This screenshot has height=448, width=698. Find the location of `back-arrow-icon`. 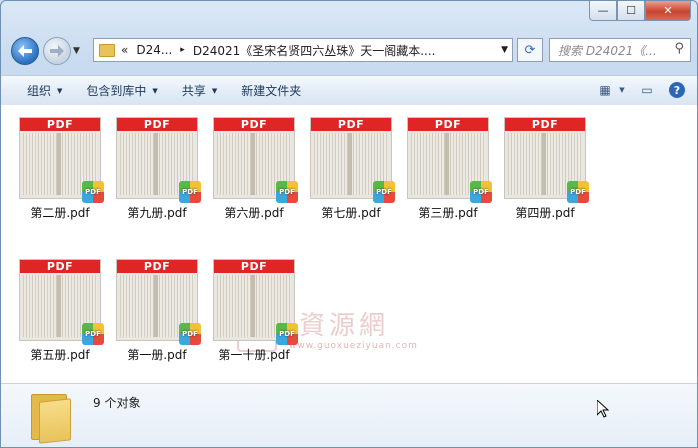

back-arrow-icon is located at coordinates (25, 51).